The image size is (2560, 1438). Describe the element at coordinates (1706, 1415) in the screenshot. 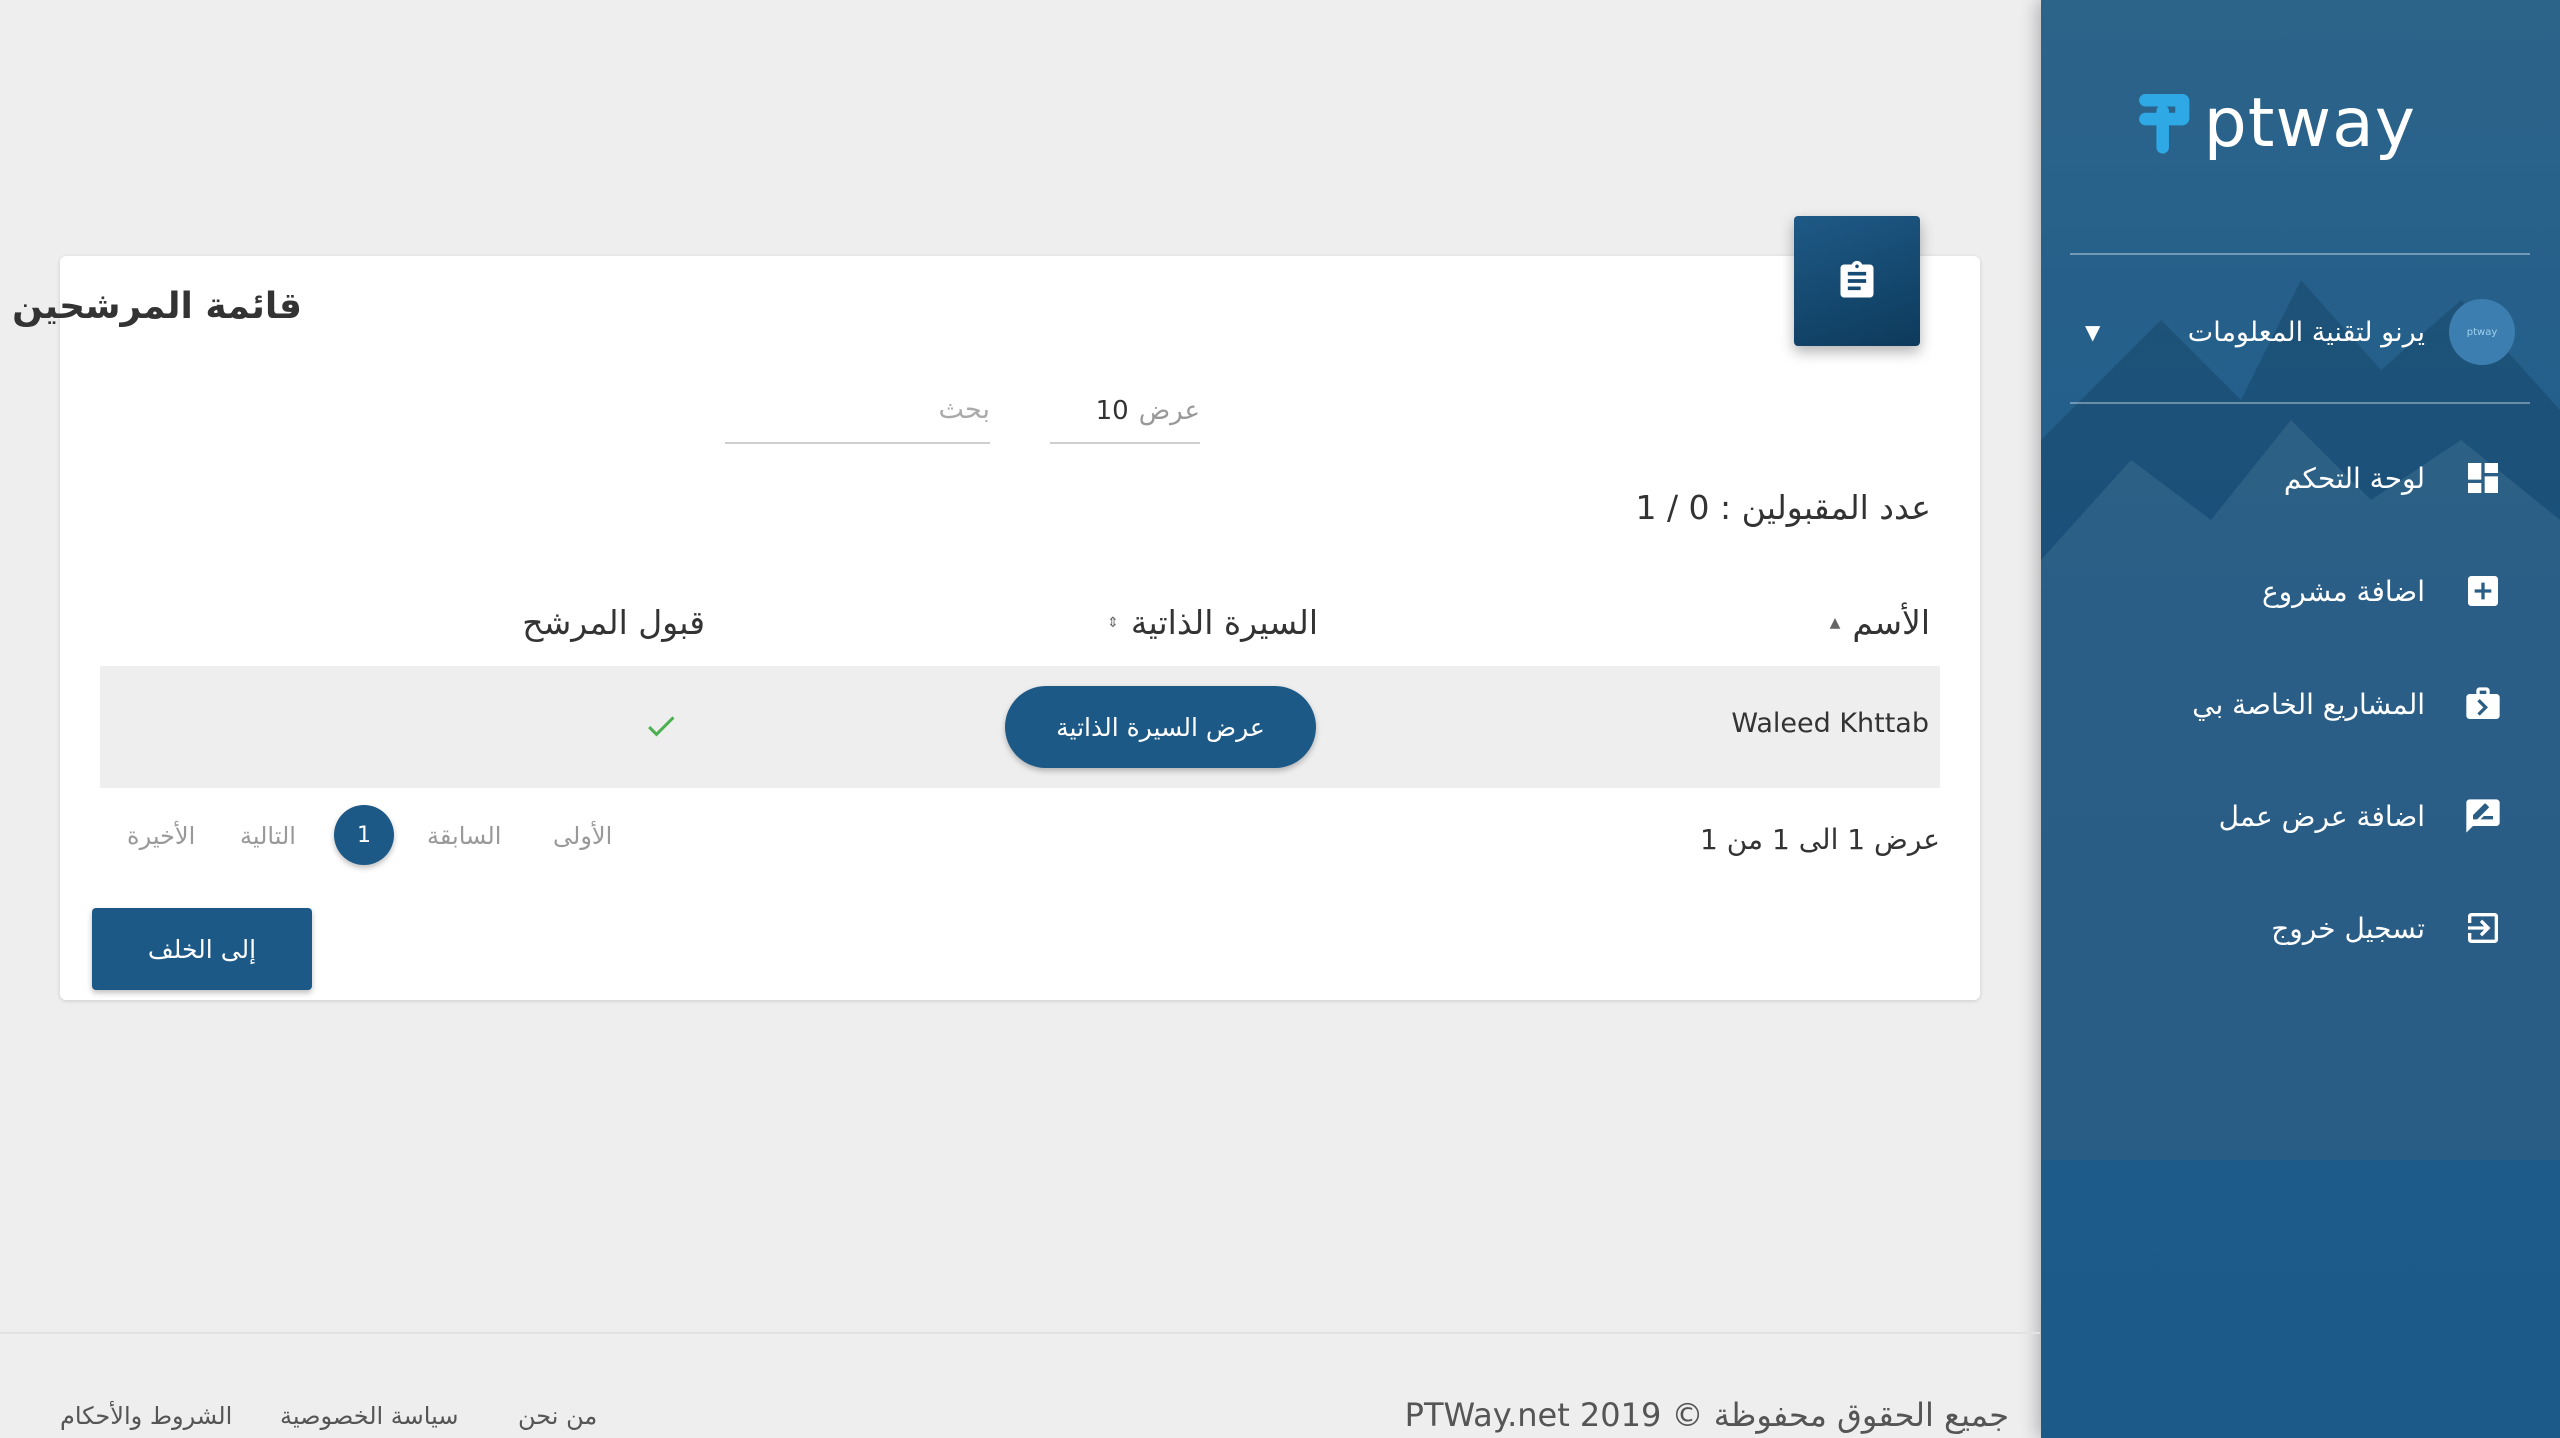

I see `footer-copyright: جميع الحقوق محفوظة © 2019 PTWay.net` at that location.